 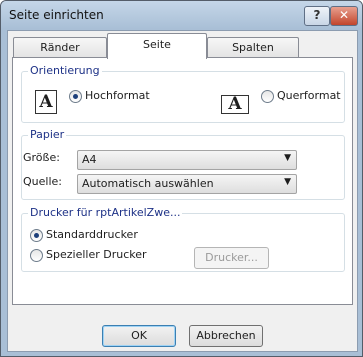 I want to click on portrait-radio, so click(x=75, y=96).